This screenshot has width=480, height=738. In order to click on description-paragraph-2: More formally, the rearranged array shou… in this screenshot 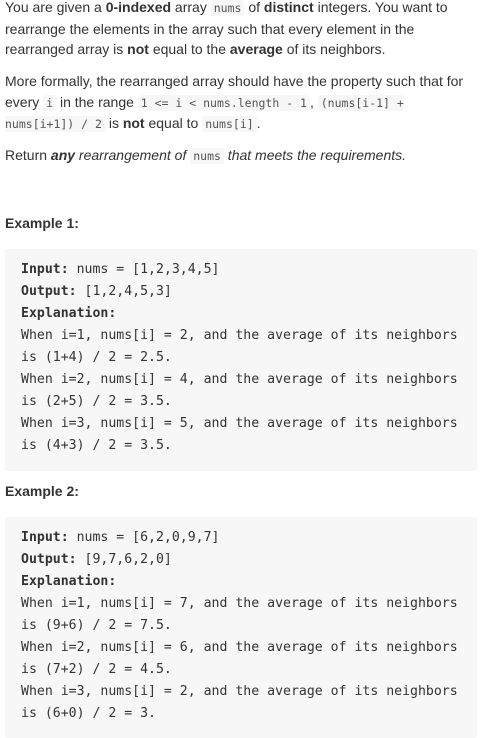, I will do `click(242, 103)`.